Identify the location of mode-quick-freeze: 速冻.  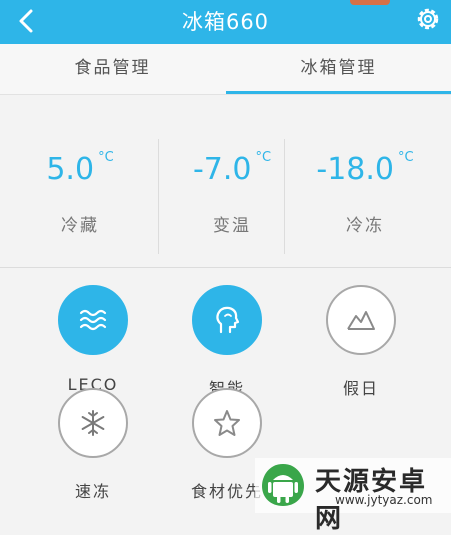
(93, 444).